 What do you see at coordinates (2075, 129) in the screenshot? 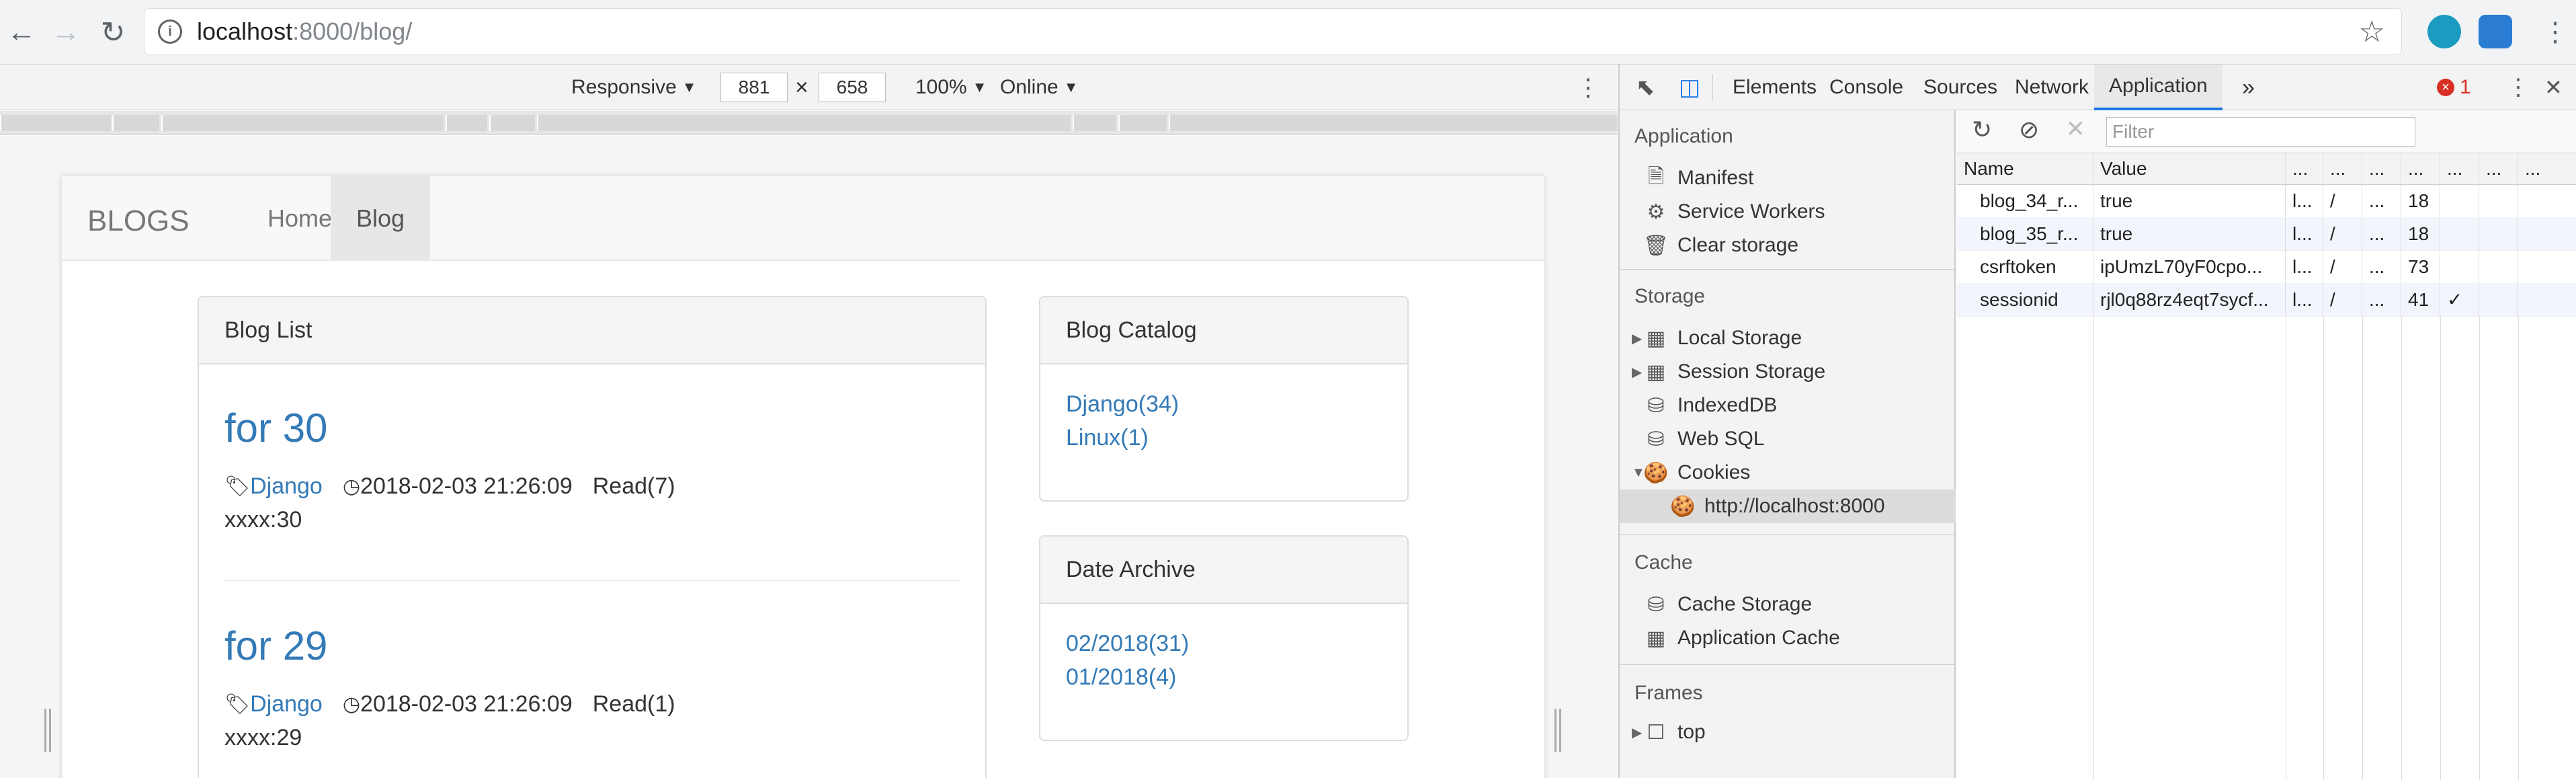
I see `delete-selected-icon: ✕` at bounding box center [2075, 129].